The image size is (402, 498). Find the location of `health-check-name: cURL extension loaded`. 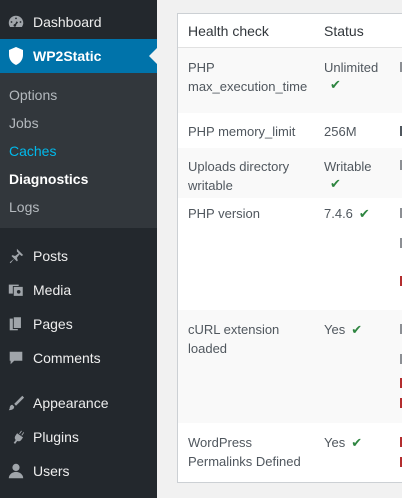

health-check-name: cURL extension loaded is located at coordinates (234, 339).